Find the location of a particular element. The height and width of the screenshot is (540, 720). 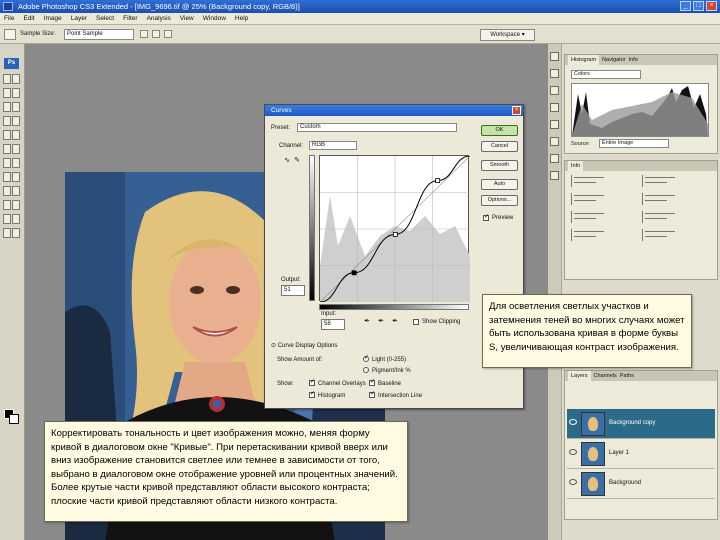

pigment-radio is located at coordinates (366, 370).